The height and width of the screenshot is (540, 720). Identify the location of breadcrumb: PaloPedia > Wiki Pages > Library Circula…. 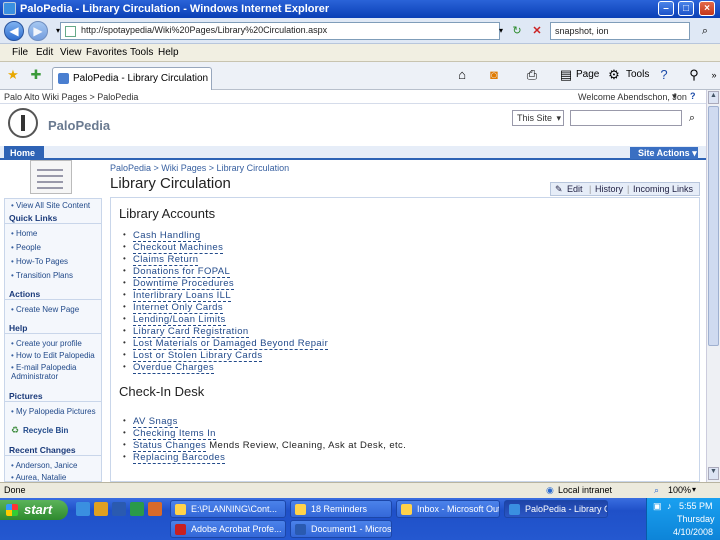
(199, 168).